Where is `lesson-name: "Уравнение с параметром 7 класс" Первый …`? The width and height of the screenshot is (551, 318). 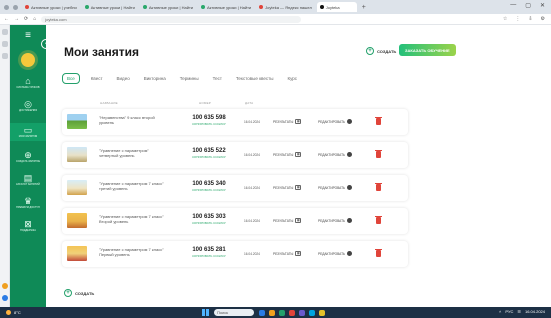 lesson-name: "Уравнение с параметром 7 класс" Первый … is located at coordinates (133, 252).